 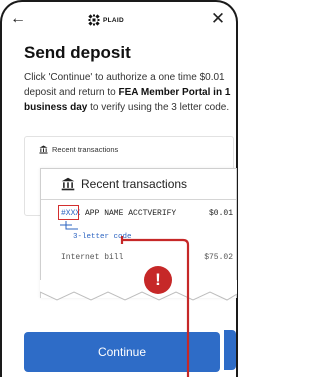 What do you see at coordinates (134, 184) in the screenshot?
I see `zoom-header-label: Recent transactions` at bounding box center [134, 184].